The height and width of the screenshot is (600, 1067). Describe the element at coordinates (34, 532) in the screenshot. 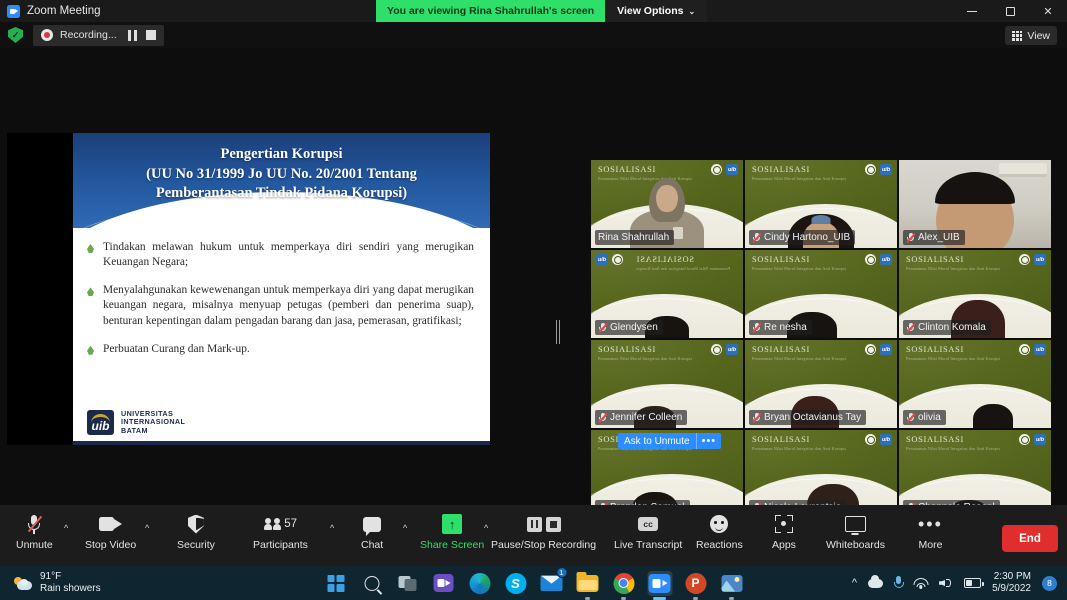

I see `unmute-button: Unmute` at that location.